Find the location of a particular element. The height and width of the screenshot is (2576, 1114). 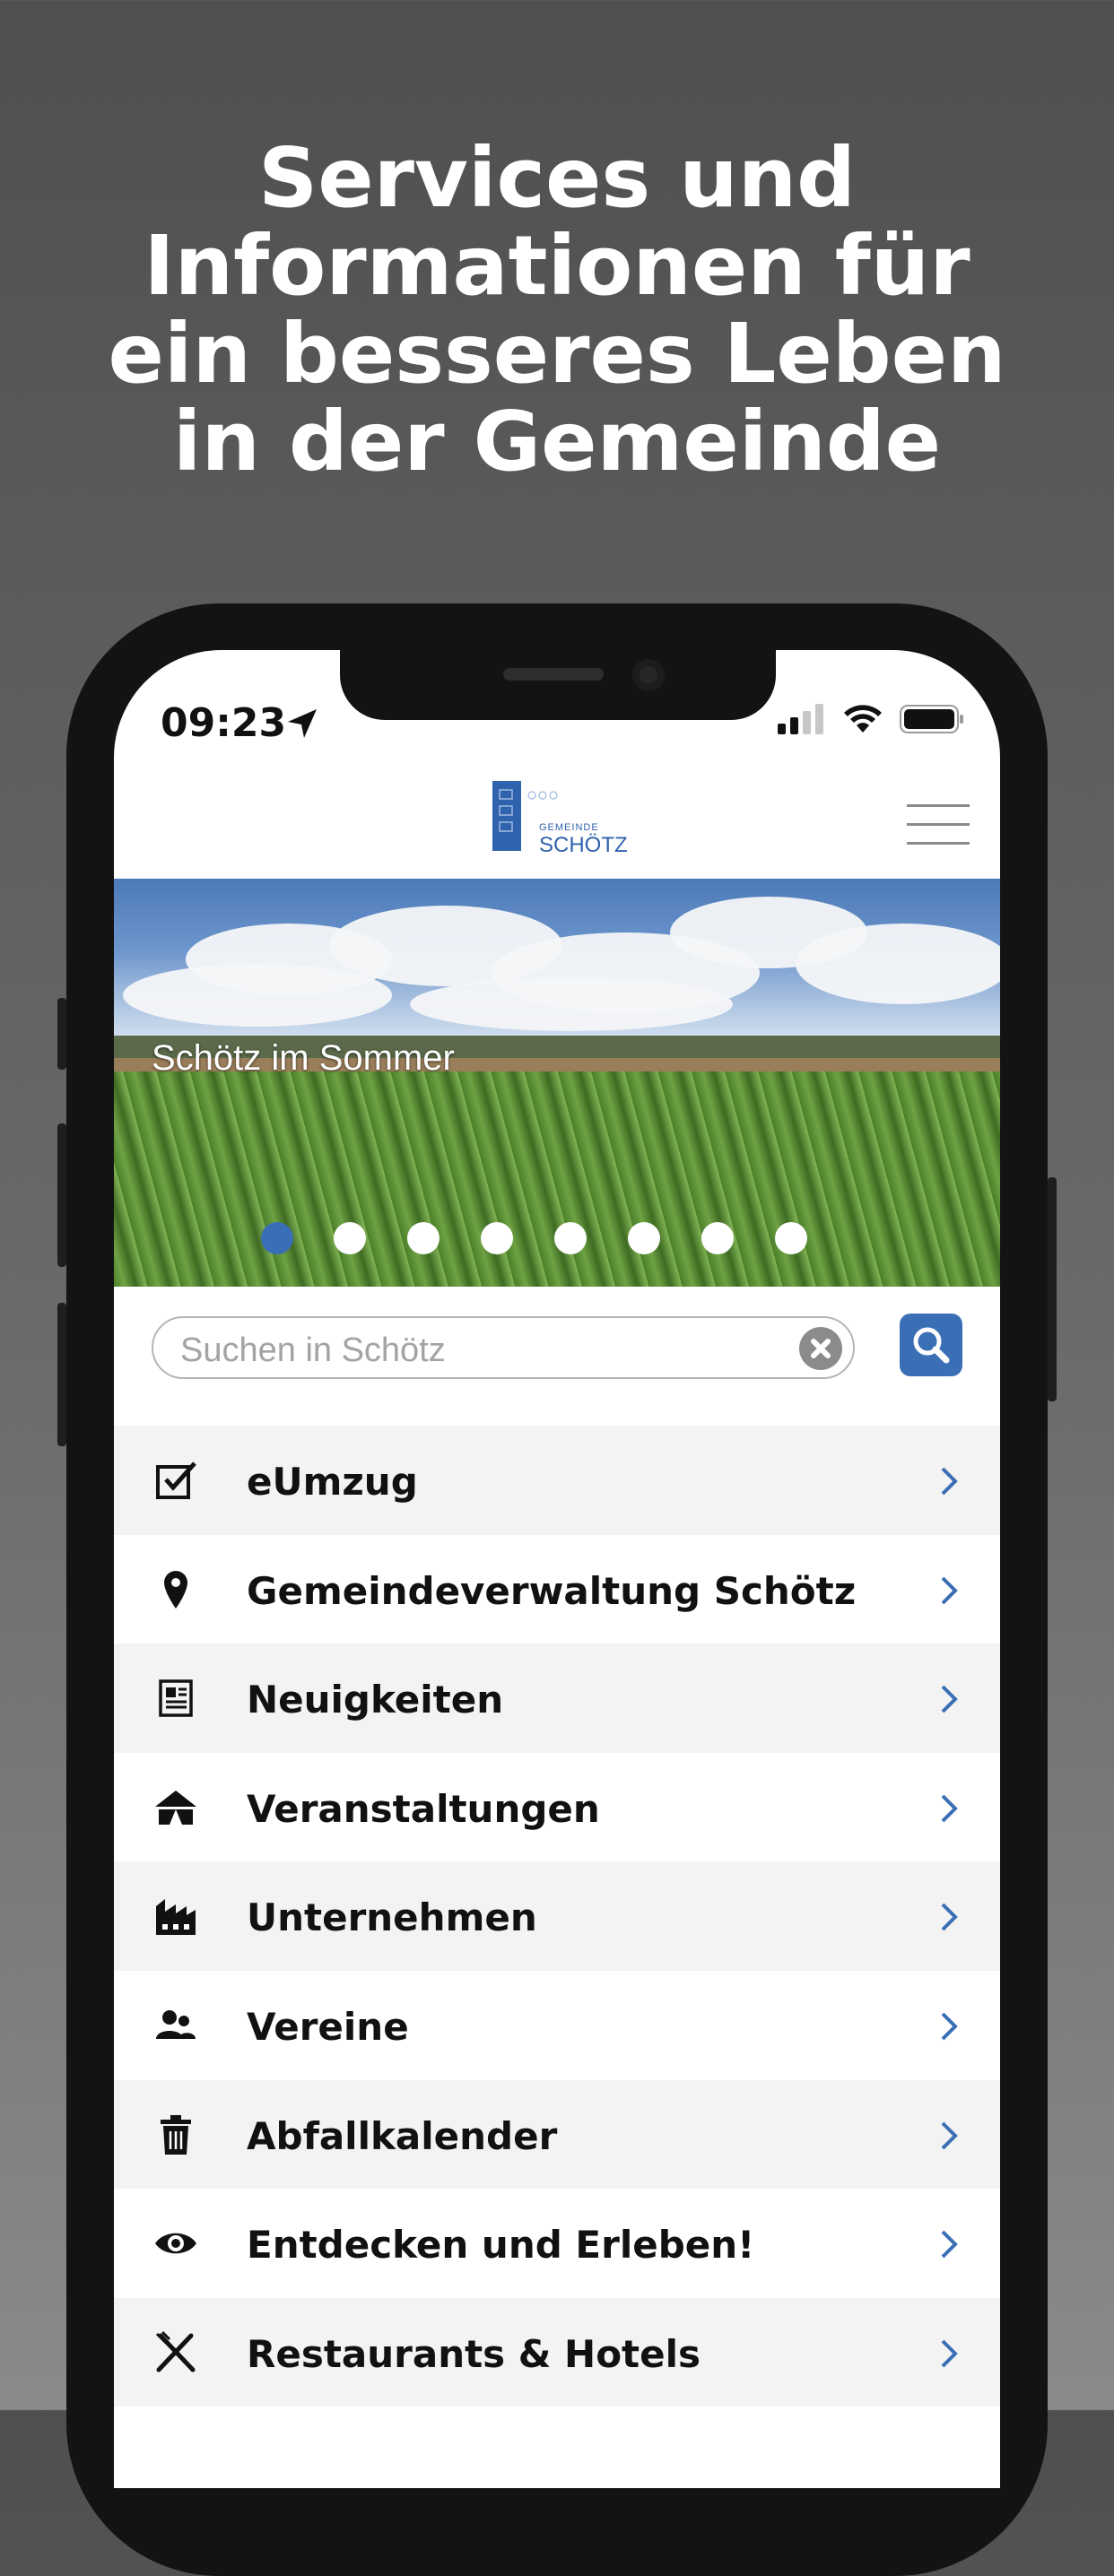

location-pin-icon is located at coordinates (175, 1589).